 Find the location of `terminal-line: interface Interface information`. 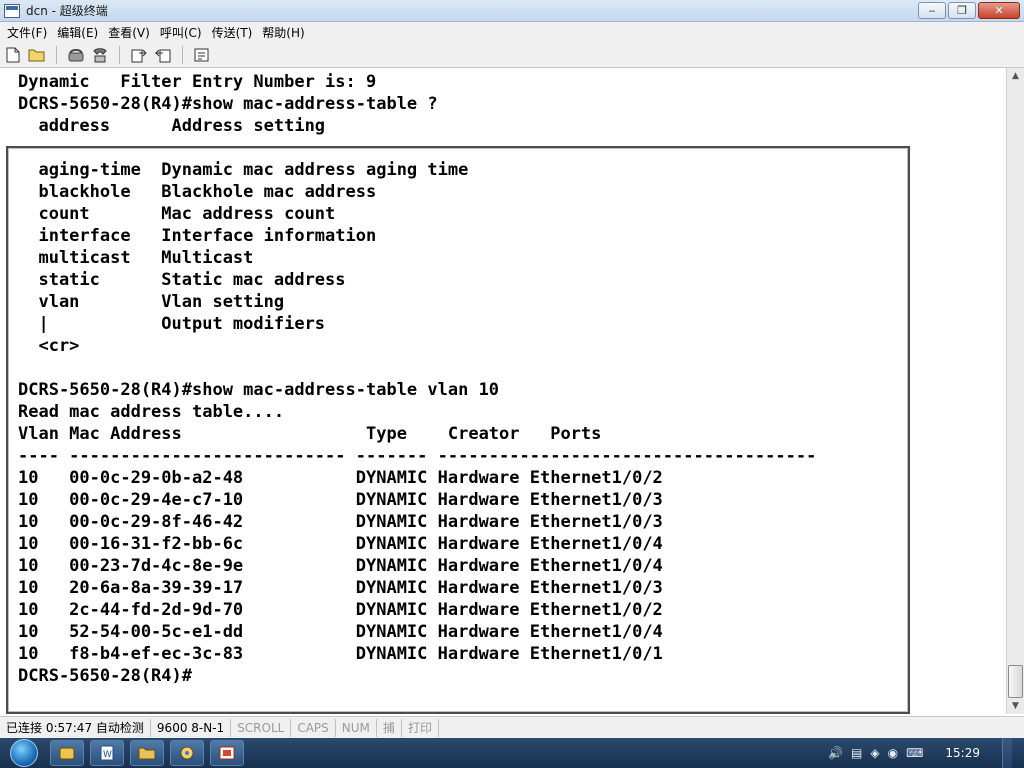

terminal-line: interface Interface information is located at coordinates (197, 236).